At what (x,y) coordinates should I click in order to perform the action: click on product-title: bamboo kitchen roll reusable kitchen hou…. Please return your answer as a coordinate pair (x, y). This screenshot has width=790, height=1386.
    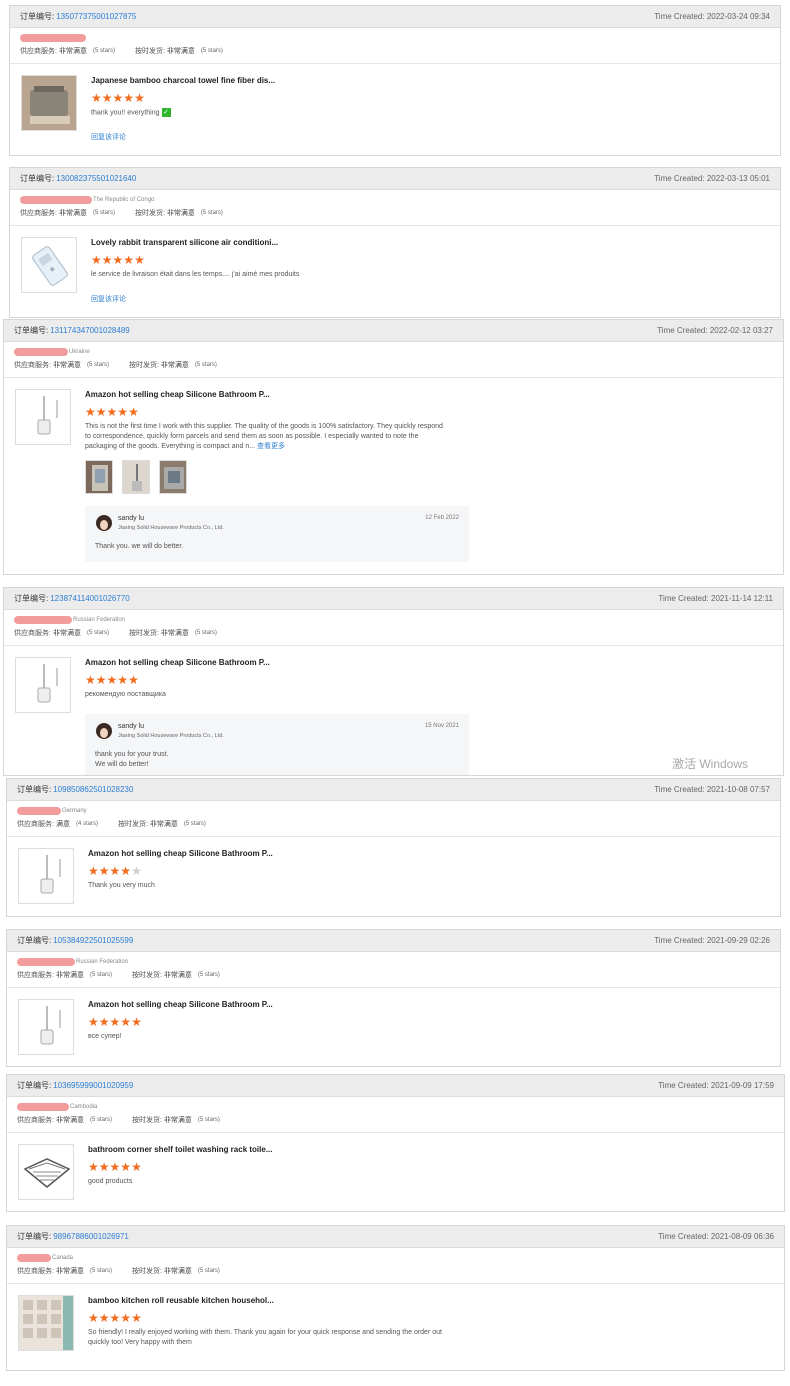
    Looking at the image, I should click on (431, 1302).